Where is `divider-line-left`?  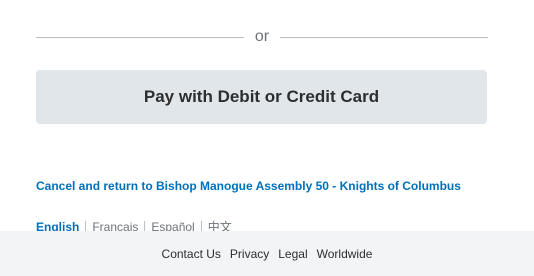 divider-line-left is located at coordinates (140, 37).